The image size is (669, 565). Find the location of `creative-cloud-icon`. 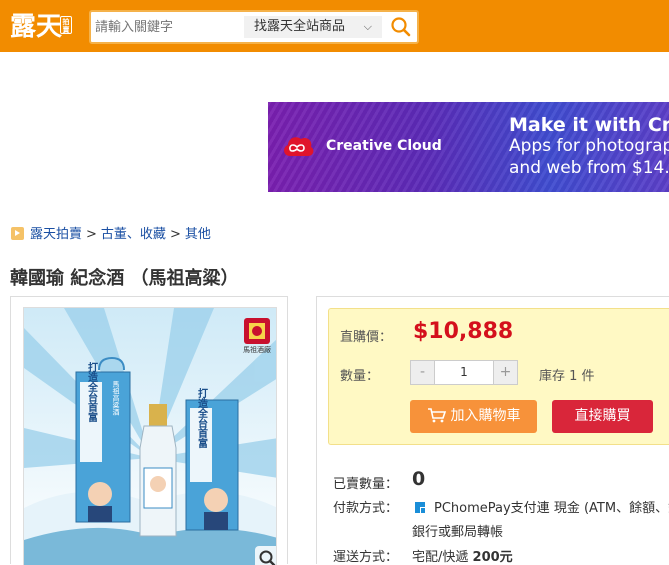

creative-cloud-icon is located at coordinates (299, 146).